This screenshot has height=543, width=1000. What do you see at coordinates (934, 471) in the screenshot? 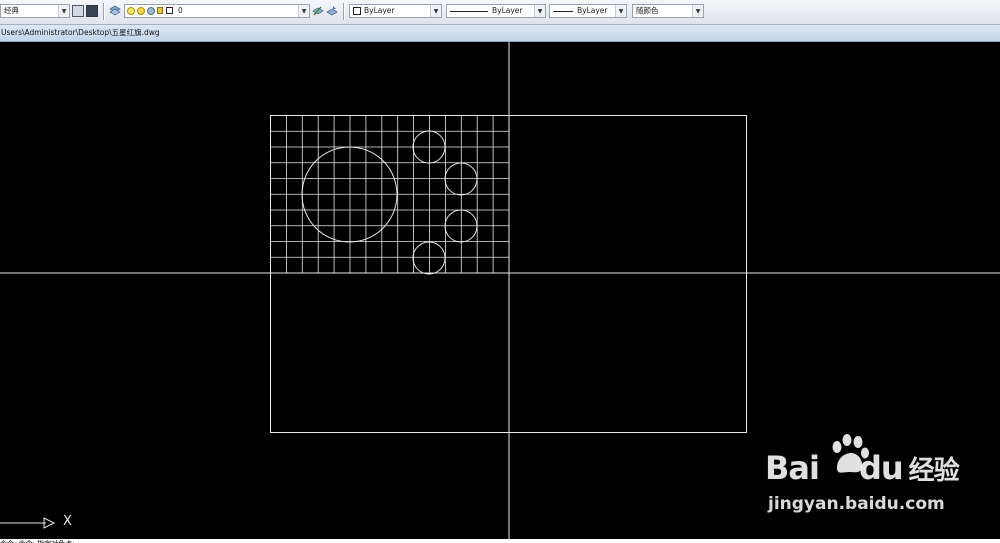
I see `watermark-jingyan: 经验` at bounding box center [934, 471].